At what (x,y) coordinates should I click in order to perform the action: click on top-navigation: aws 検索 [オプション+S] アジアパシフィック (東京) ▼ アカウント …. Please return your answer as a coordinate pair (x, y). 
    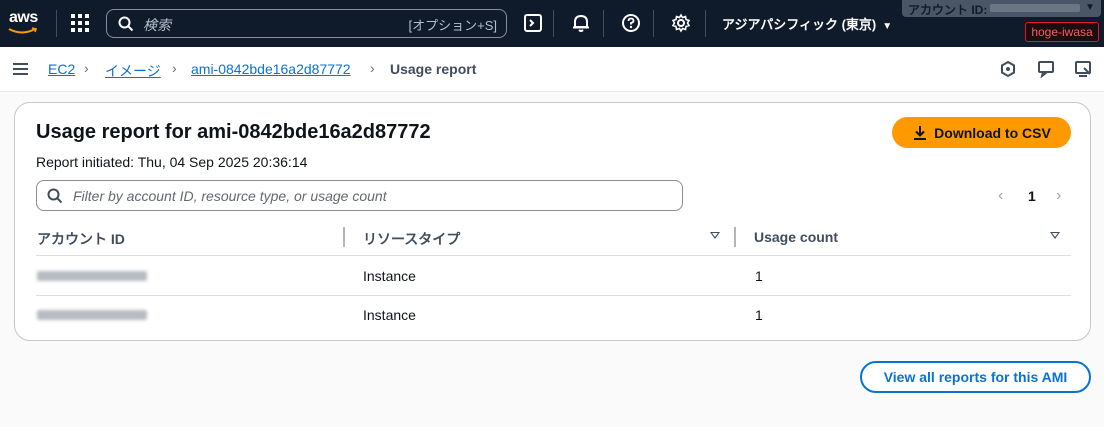
    Looking at the image, I should click on (552, 23).